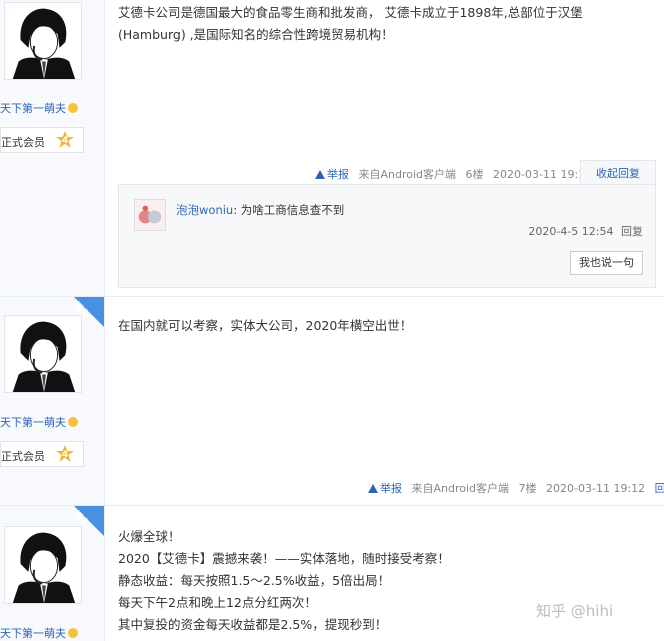 The width and height of the screenshot is (664, 641). What do you see at coordinates (516, 488) in the screenshot?
I see `post-meta: 举报 来自Android客户端 7楼 2020-03-11 19:12 回复` at bounding box center [516, 488].